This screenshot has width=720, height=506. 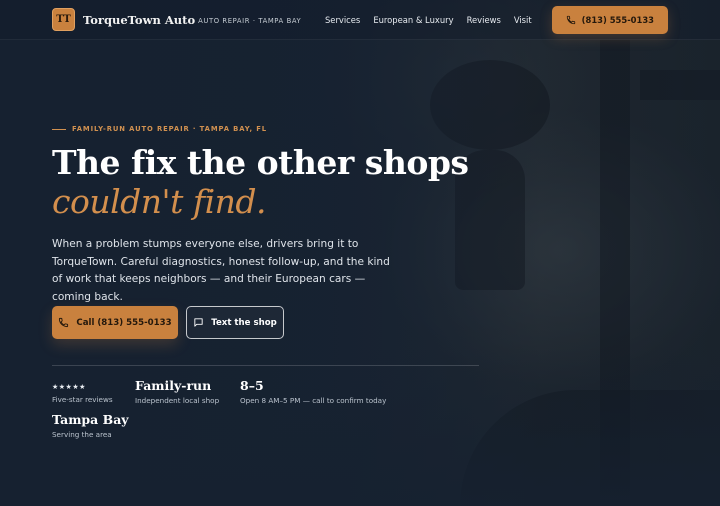 I want to click on header-call-label: (813) 555-0133, so click(x=617, y=19).